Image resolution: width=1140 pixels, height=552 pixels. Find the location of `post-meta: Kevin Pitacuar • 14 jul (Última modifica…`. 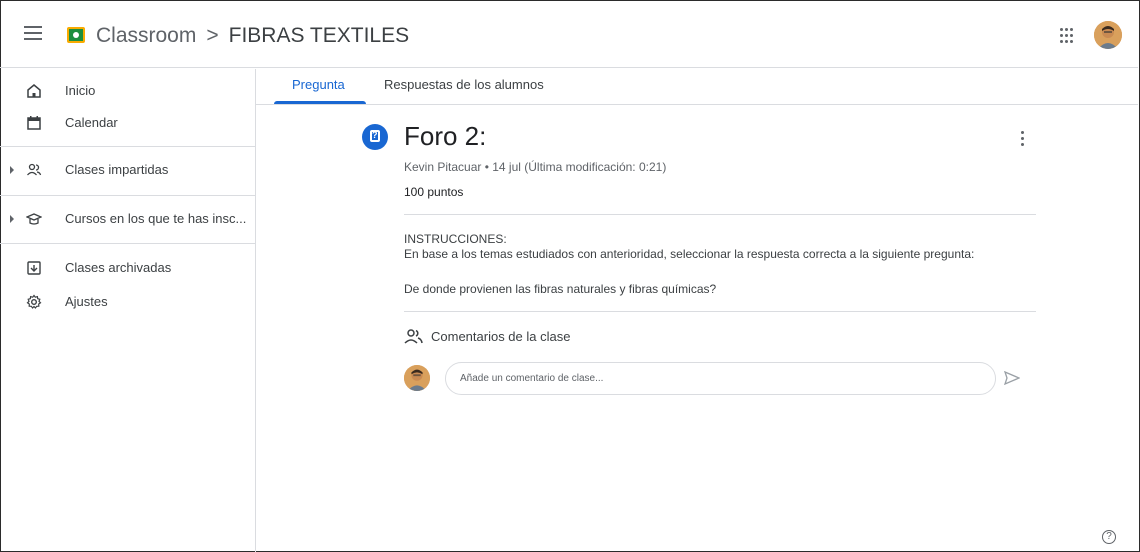

post-meta: Kevin Pitacuar • 14 jul (Última modifica… is located at coordinates (535, 167).